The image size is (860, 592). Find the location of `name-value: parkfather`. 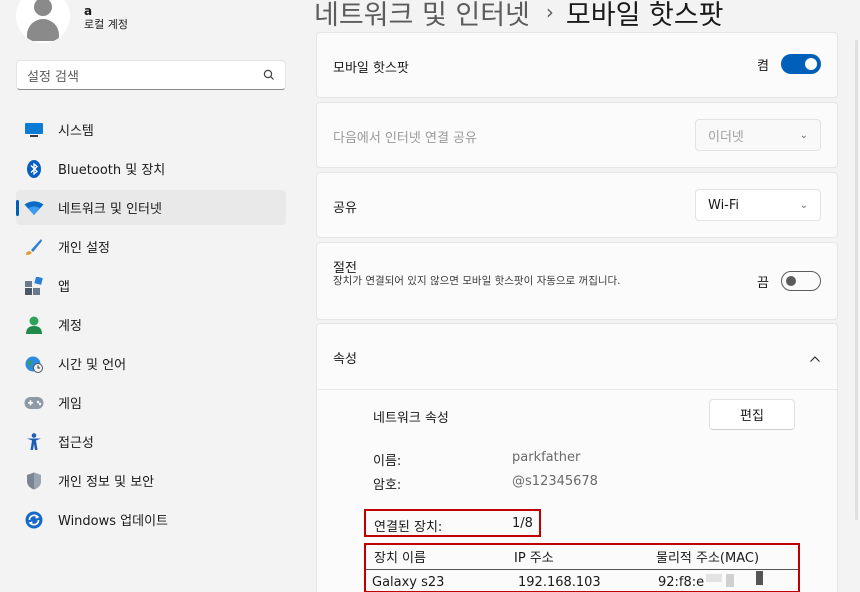

name-value: parkfather is located at coordinates (546, 457).